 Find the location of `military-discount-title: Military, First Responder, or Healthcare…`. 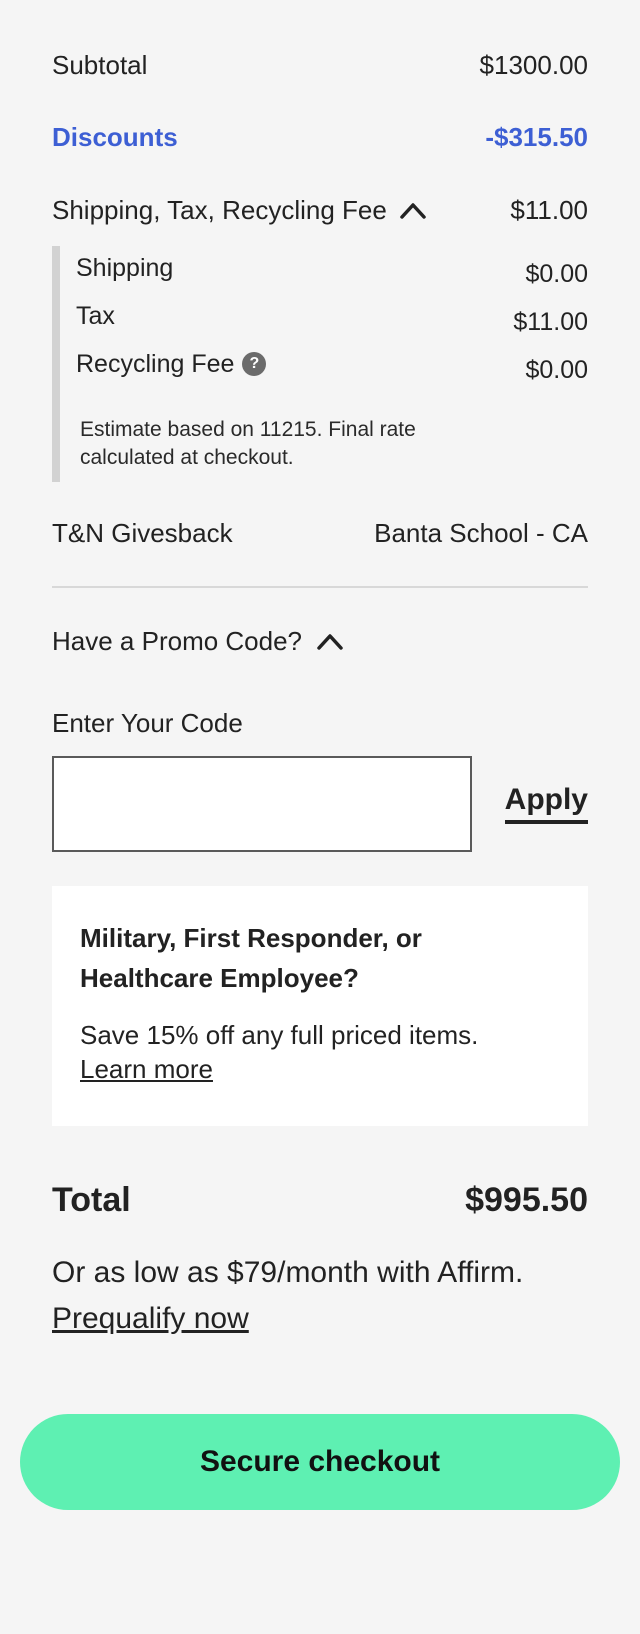

military-discount-title: Military, First Responder, or Healthcare… is located at coordinates (251, 958).